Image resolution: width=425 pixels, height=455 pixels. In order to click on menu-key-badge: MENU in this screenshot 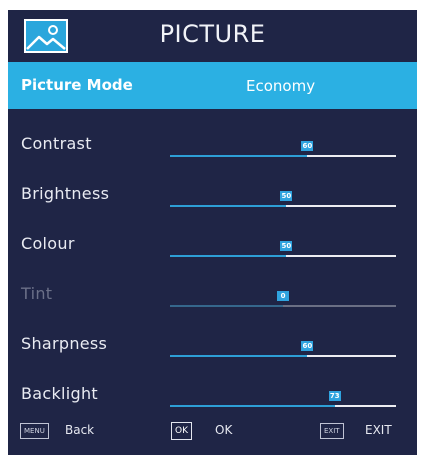, I will do `click(34, 431)`.